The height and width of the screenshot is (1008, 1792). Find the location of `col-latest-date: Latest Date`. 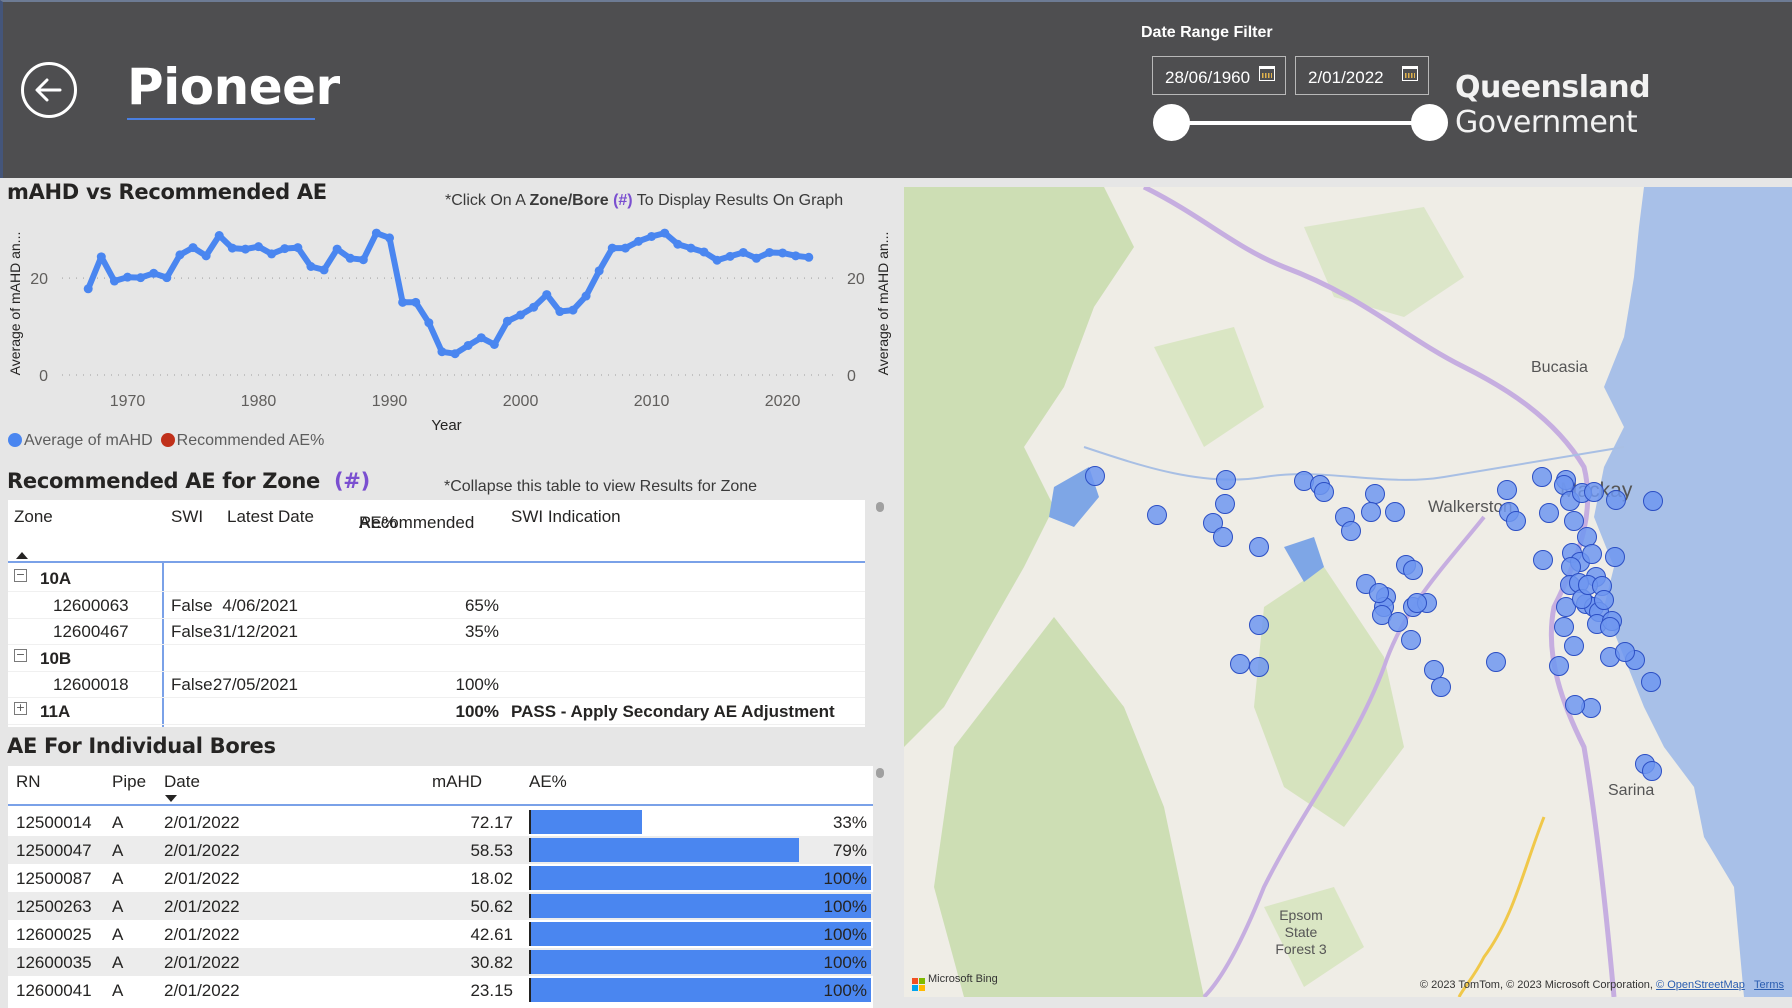

col-latest-date: Latest Date is located at coordinates (270, 516).